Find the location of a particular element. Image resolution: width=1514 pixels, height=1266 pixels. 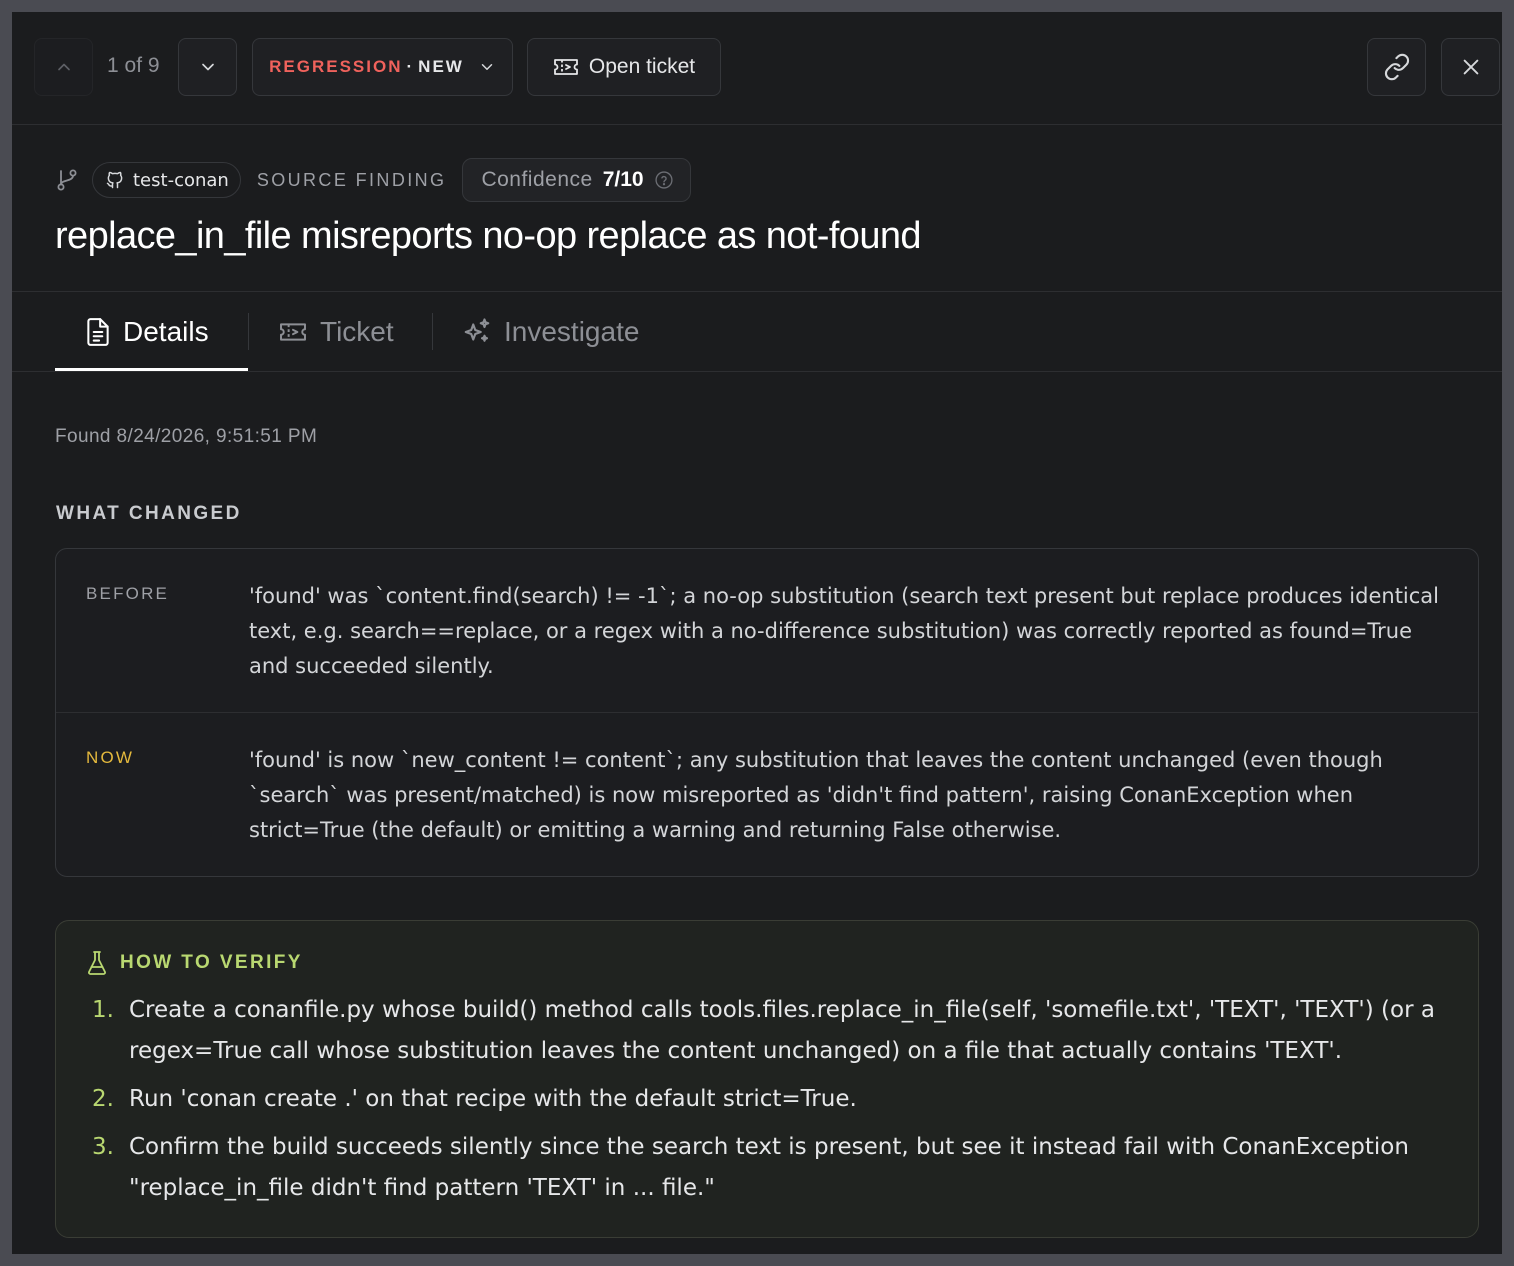

tab-investigate: Investigate is located at coordinates (550, 332).